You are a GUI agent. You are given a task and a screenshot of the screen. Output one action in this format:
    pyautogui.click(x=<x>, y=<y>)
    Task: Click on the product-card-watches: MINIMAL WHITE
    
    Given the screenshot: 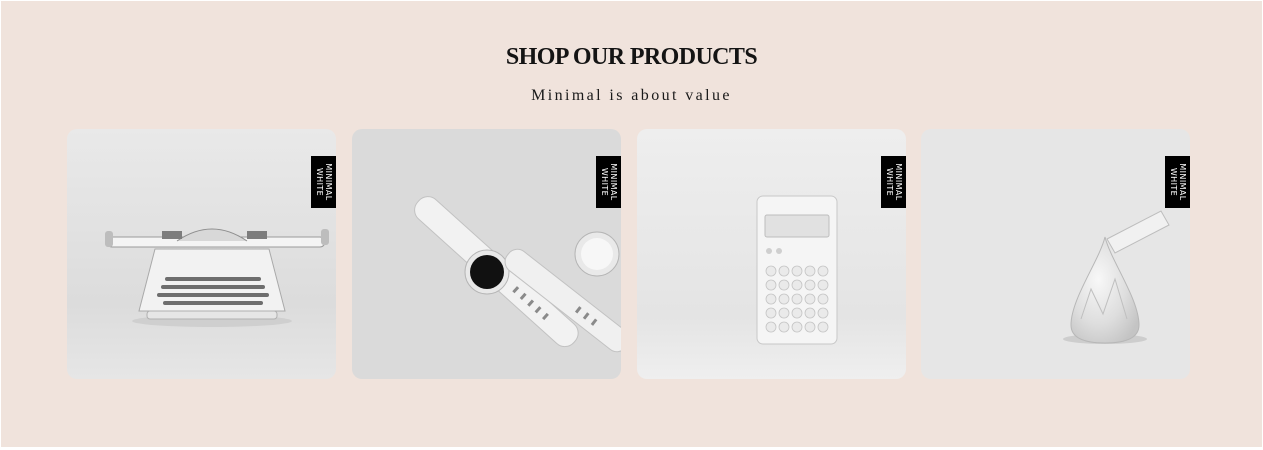 What is the action you would take?
    pyautogui.click(x=486, y=254)
    